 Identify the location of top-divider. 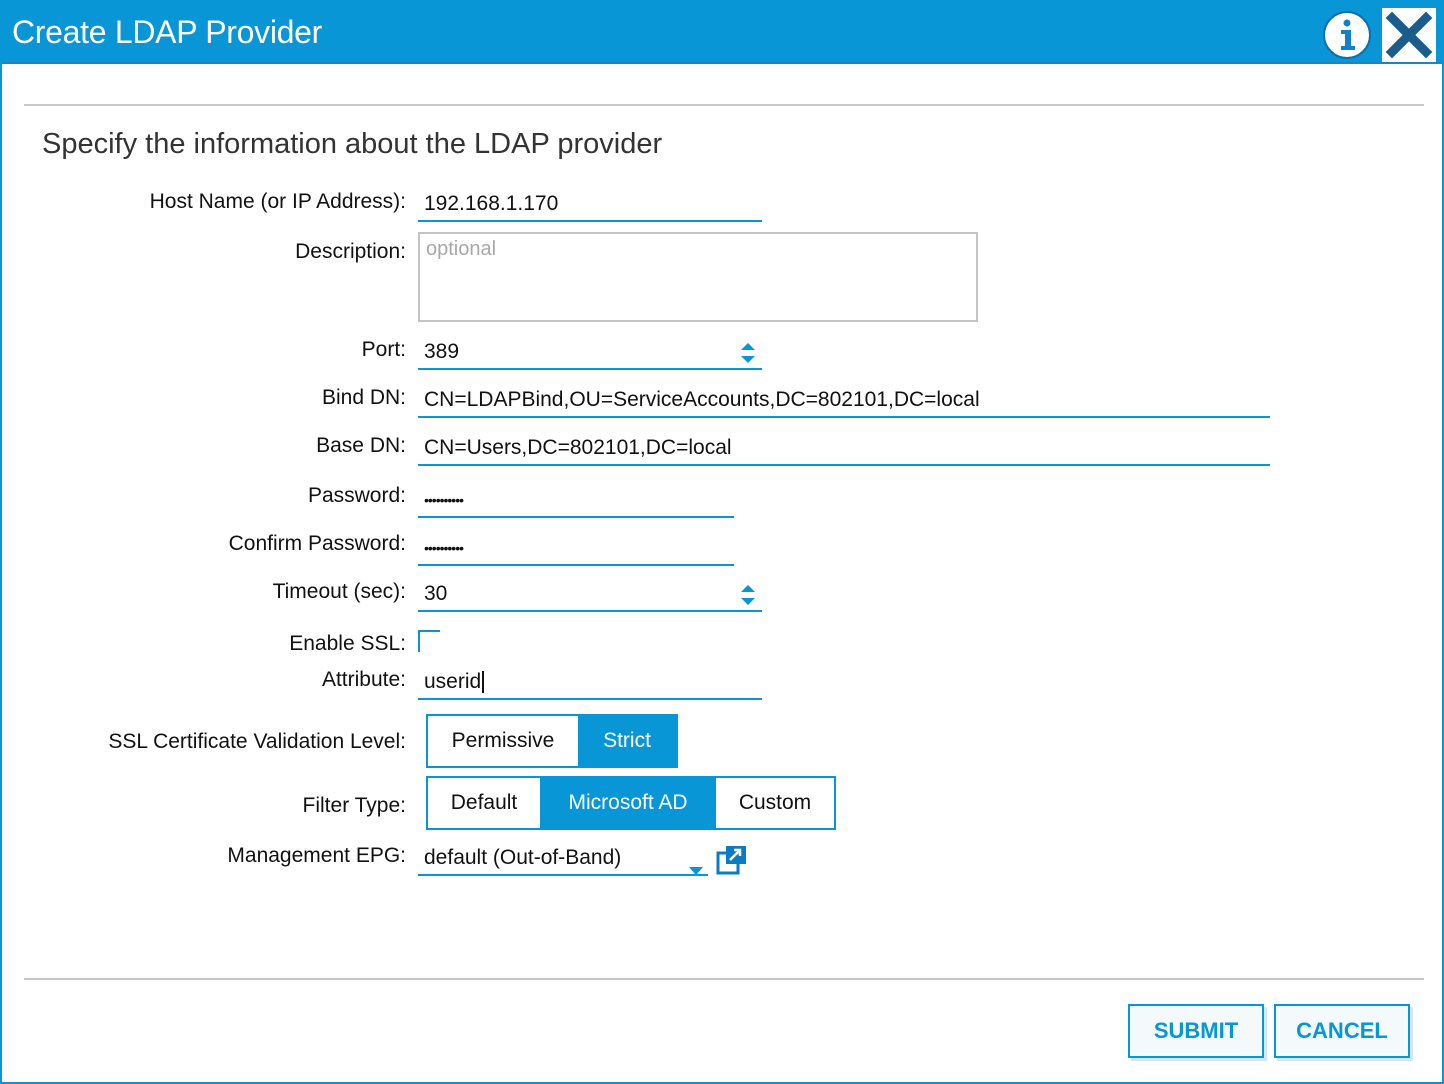
(724, 105).